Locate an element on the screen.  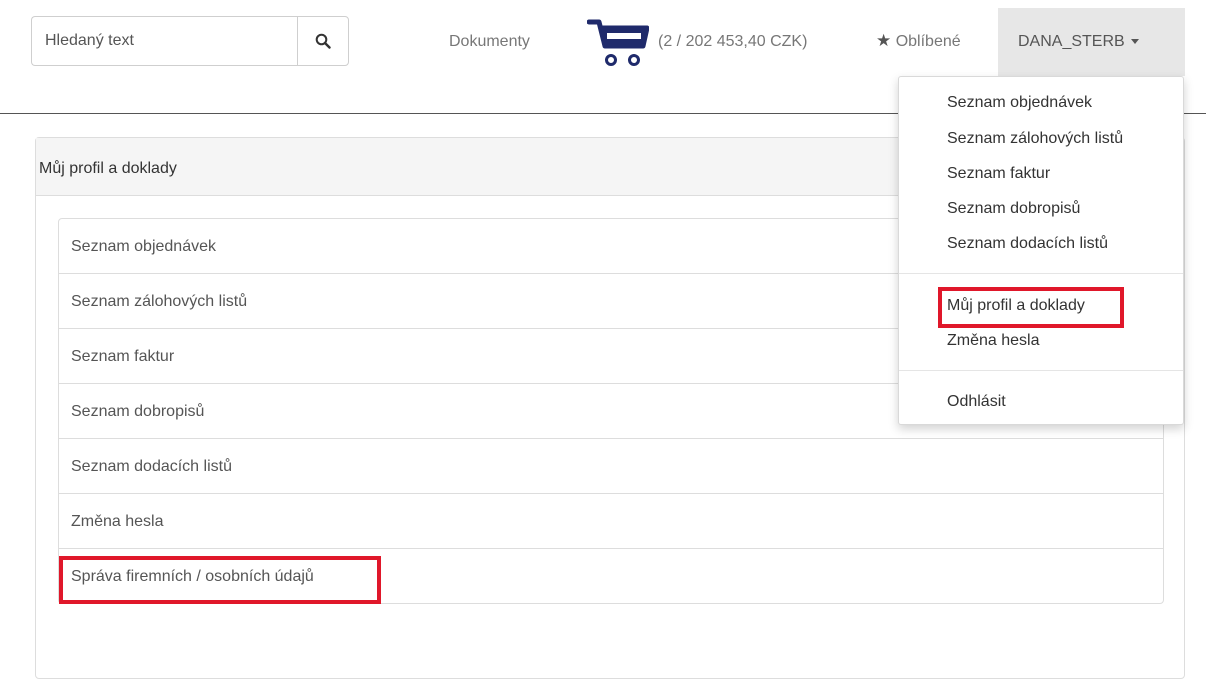
menu-item-advance-invoices: Seznam zálohových listů is located at coordinates (1035, 139).